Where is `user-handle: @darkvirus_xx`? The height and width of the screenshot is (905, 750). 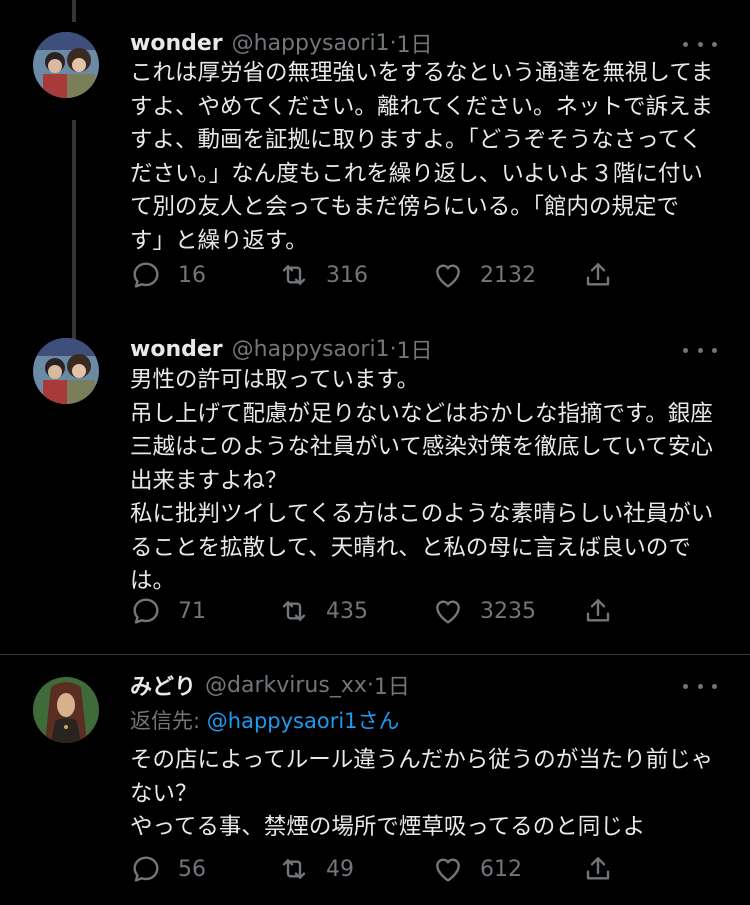
user-handle: @darkvirus_xx is located at coordinates (286, 685).